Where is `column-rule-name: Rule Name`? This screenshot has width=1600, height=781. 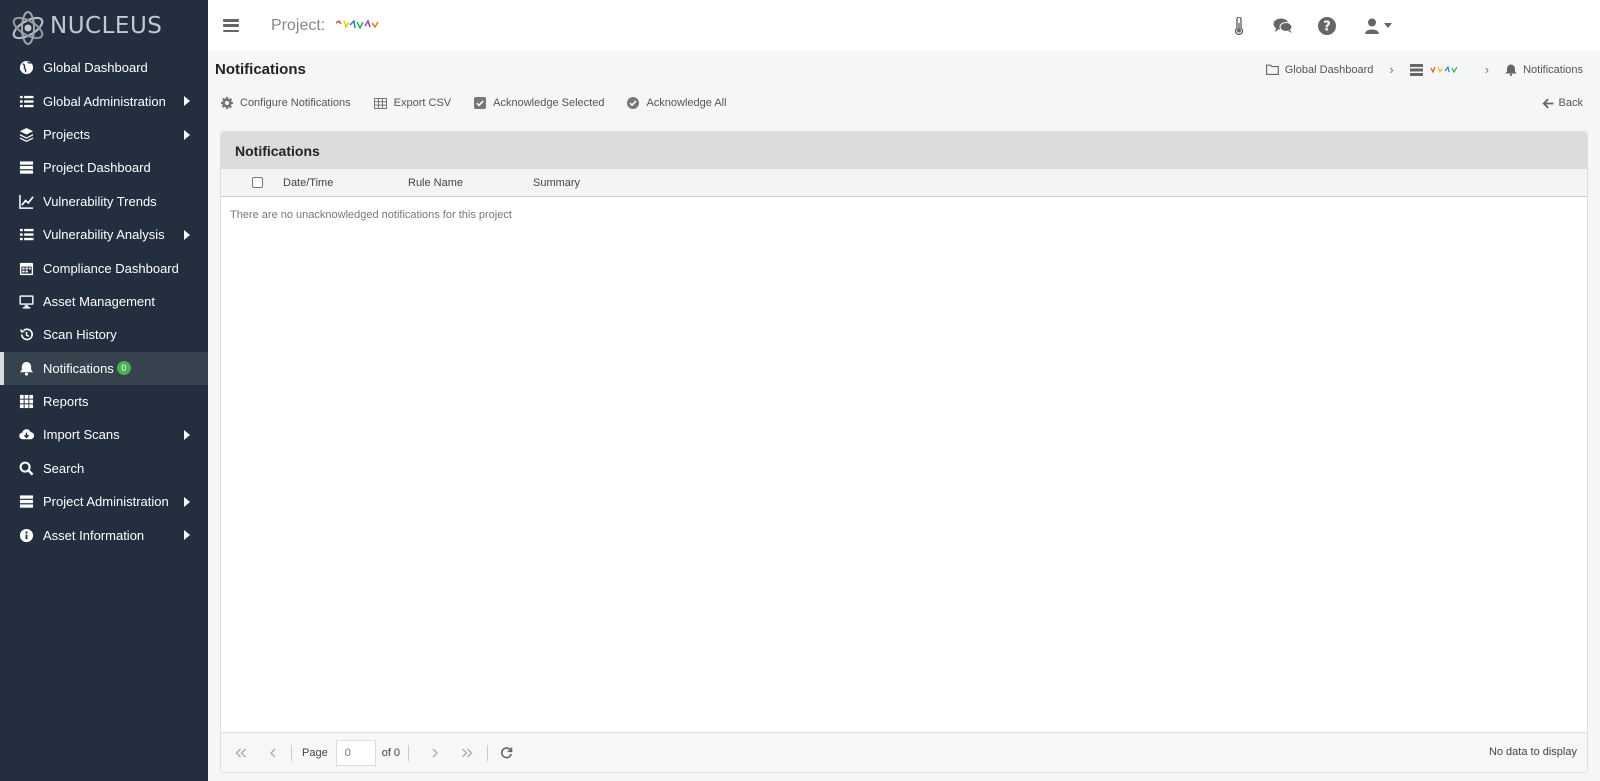
column-rule-name: Rule Name is located at coordinates (435, 183).